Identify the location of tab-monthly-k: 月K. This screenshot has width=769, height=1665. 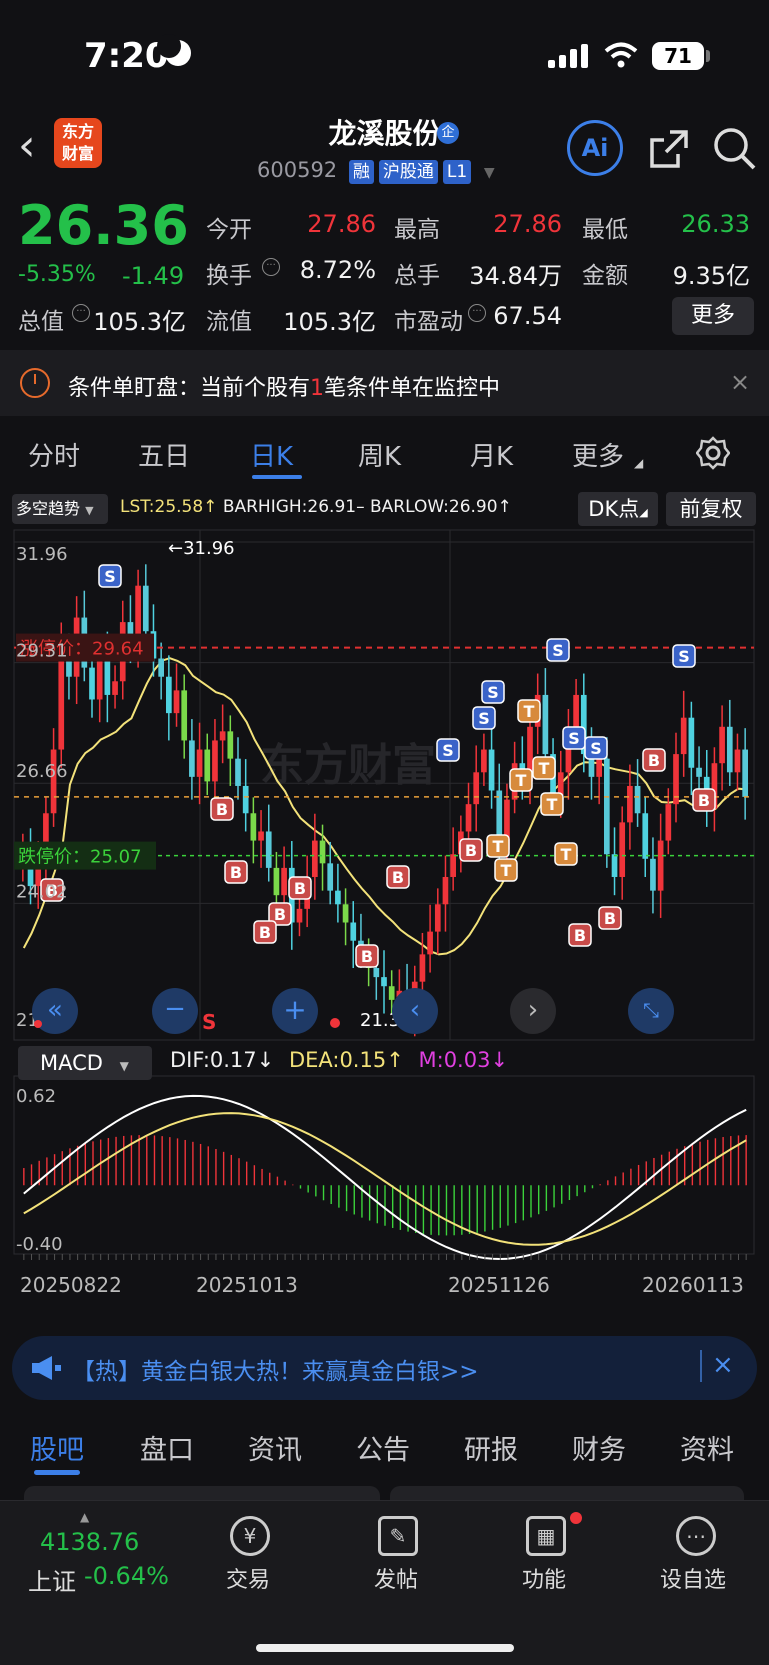
(491, 454).